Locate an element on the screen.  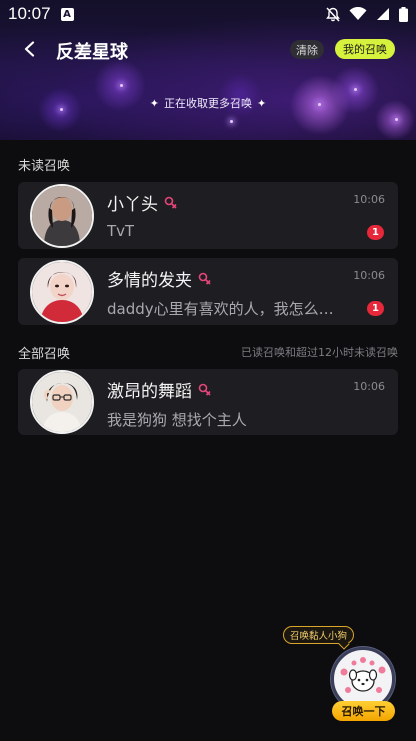
status-time: 10:07 is located at coordinates (29, 13).